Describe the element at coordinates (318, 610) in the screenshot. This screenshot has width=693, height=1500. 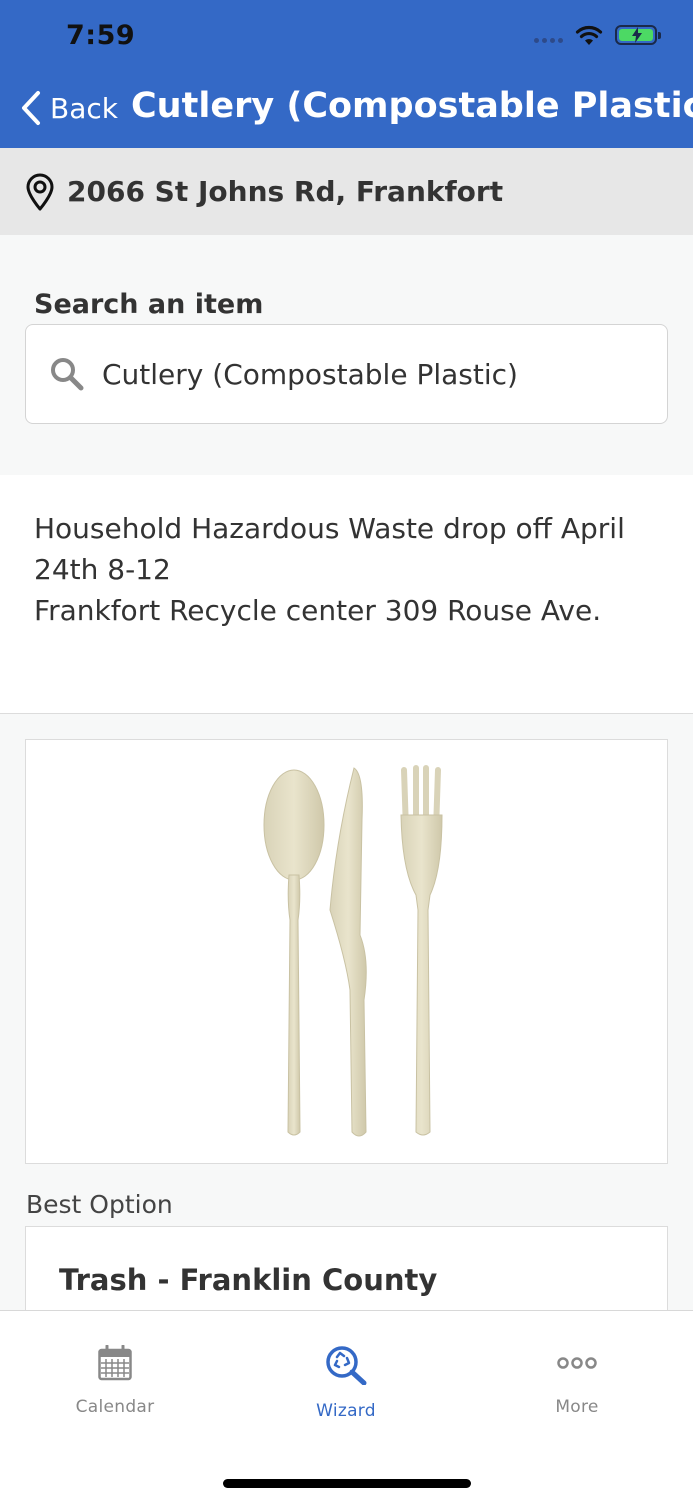
I see `announcement-line: Frankfort Recycle center 309 Rouse Ave.` at that location.